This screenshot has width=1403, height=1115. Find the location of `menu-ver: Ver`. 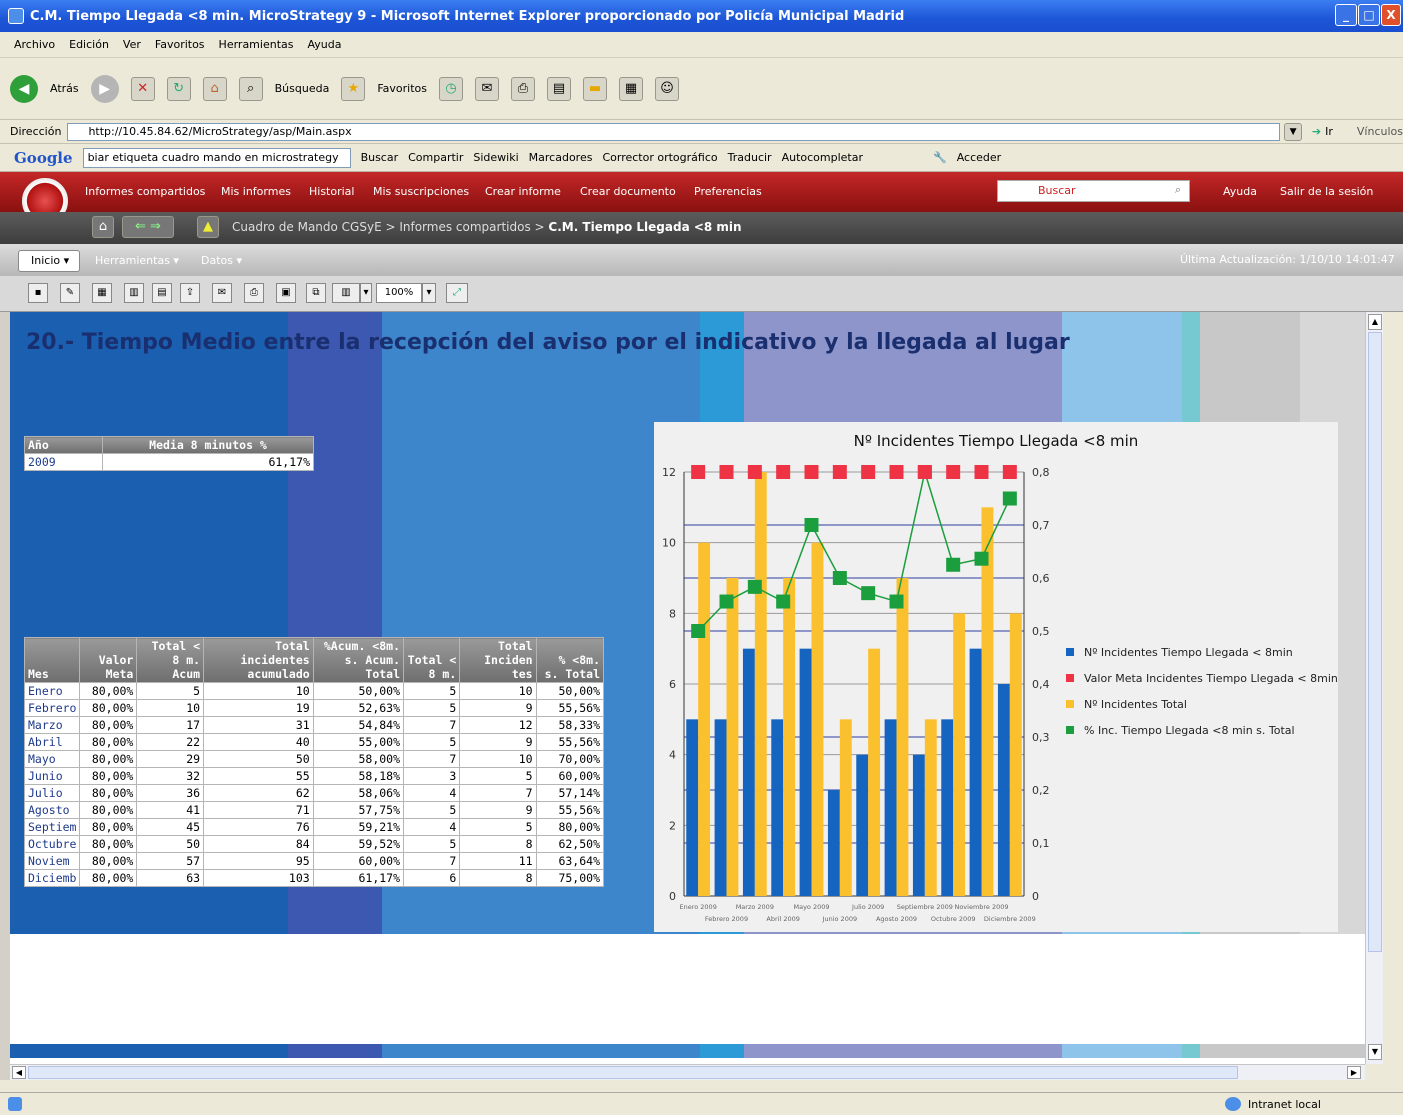

menu-ver: Ver is located at coordinates (132, 44).